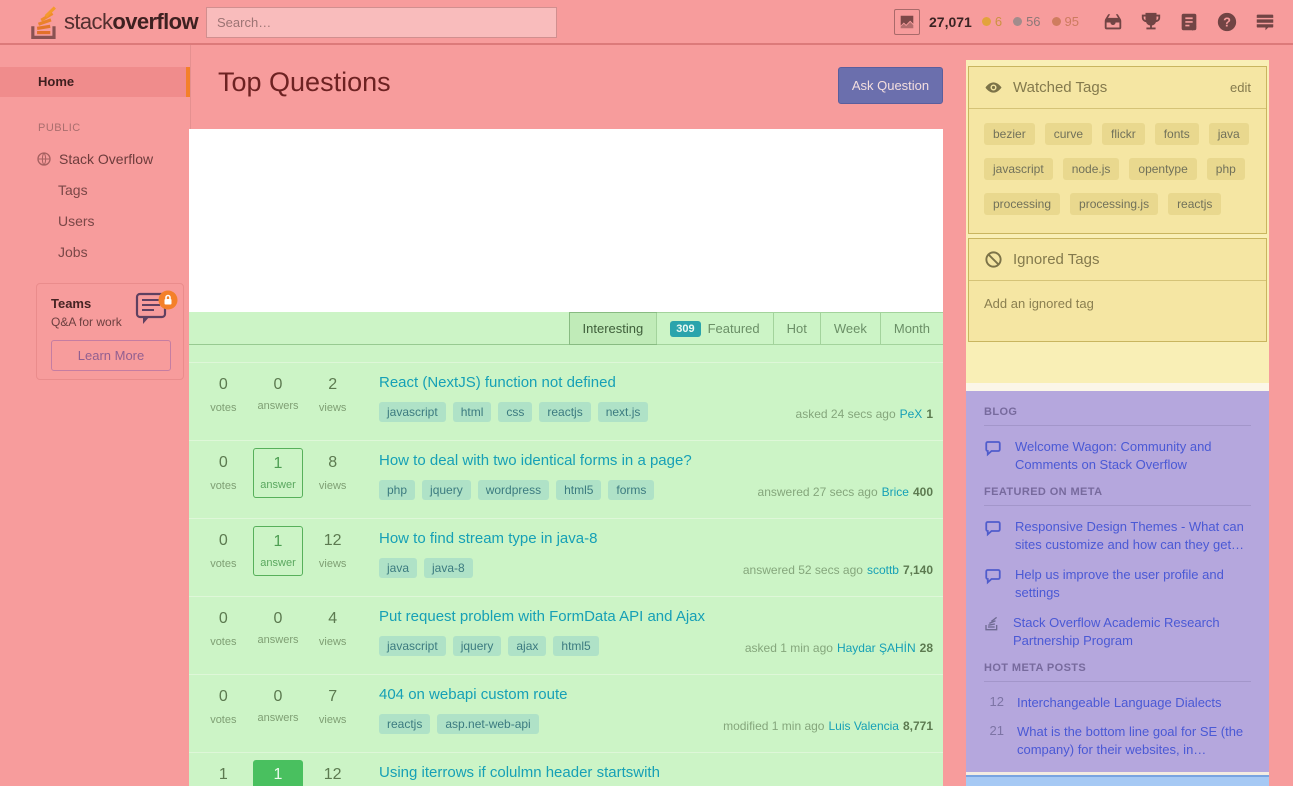 This screenshot has width=1293, height=786. Describe the element at coordinates (488, 539) in the screenshot. I see `question-title-link: How to find stream type in java-8` at that location.